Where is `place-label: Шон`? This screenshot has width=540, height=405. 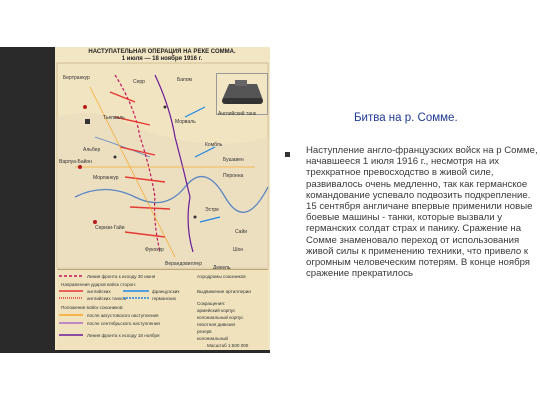
place-label: Шон is located at coordinates (238, 250).